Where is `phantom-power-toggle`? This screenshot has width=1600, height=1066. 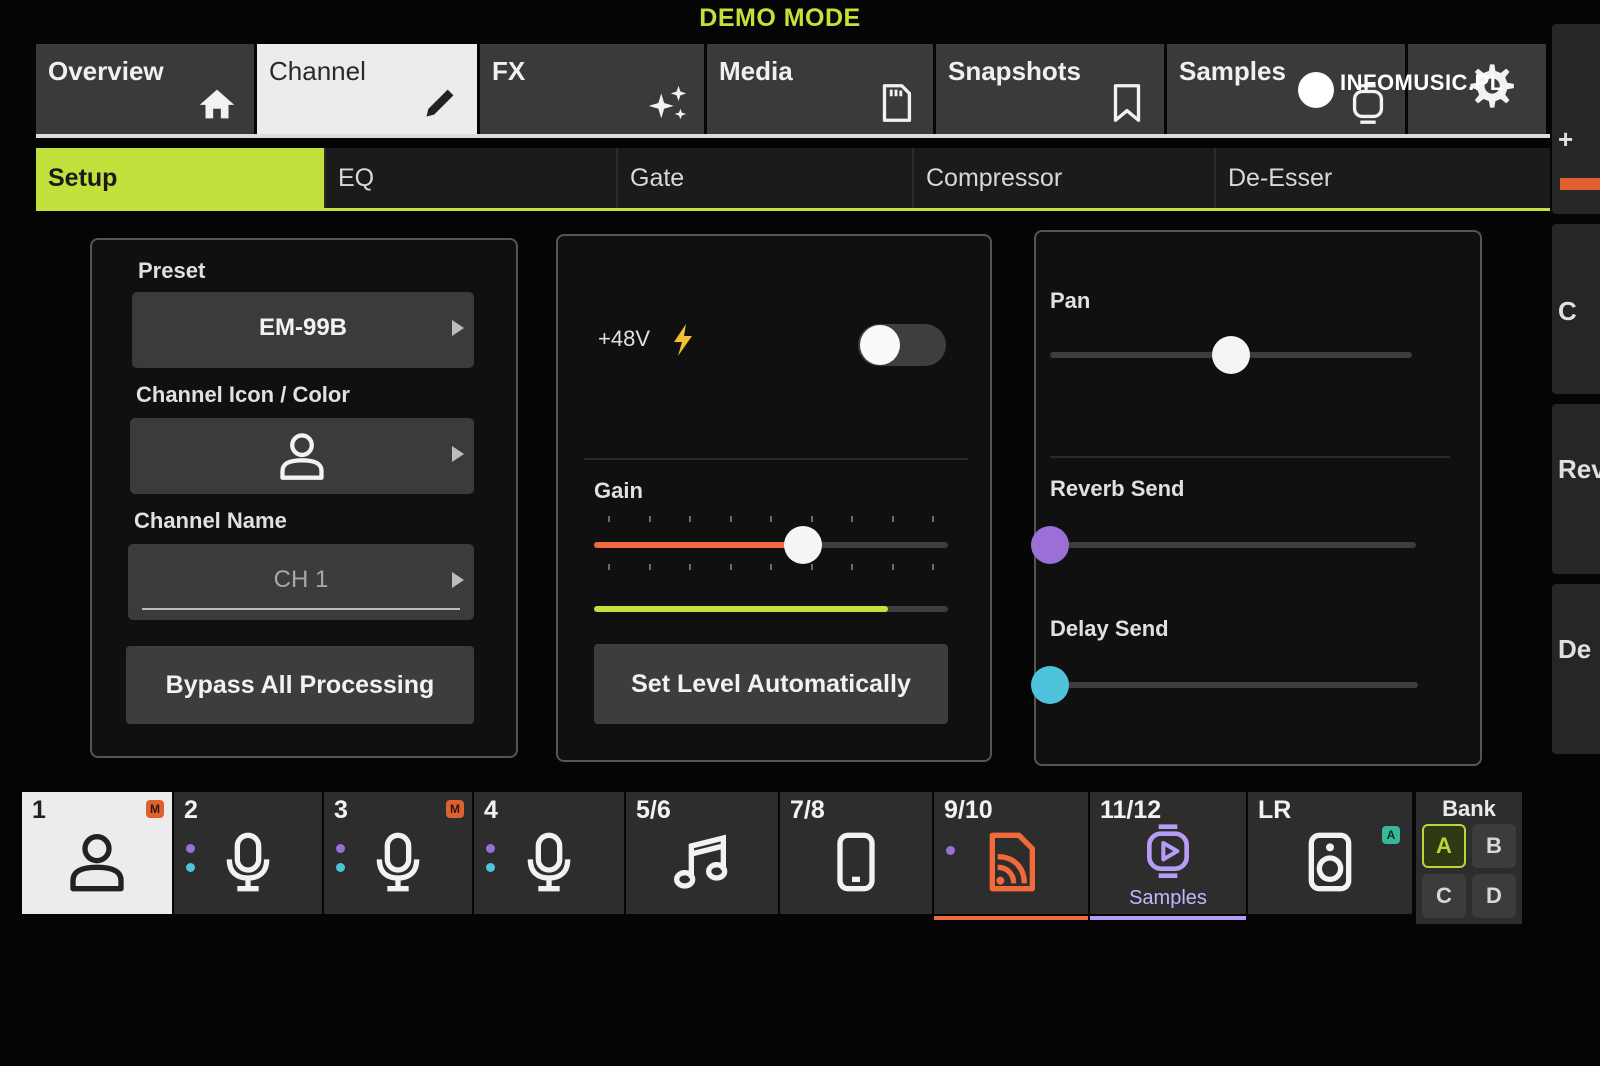
phantom-power-toggle is located at coordinates (902, 345).